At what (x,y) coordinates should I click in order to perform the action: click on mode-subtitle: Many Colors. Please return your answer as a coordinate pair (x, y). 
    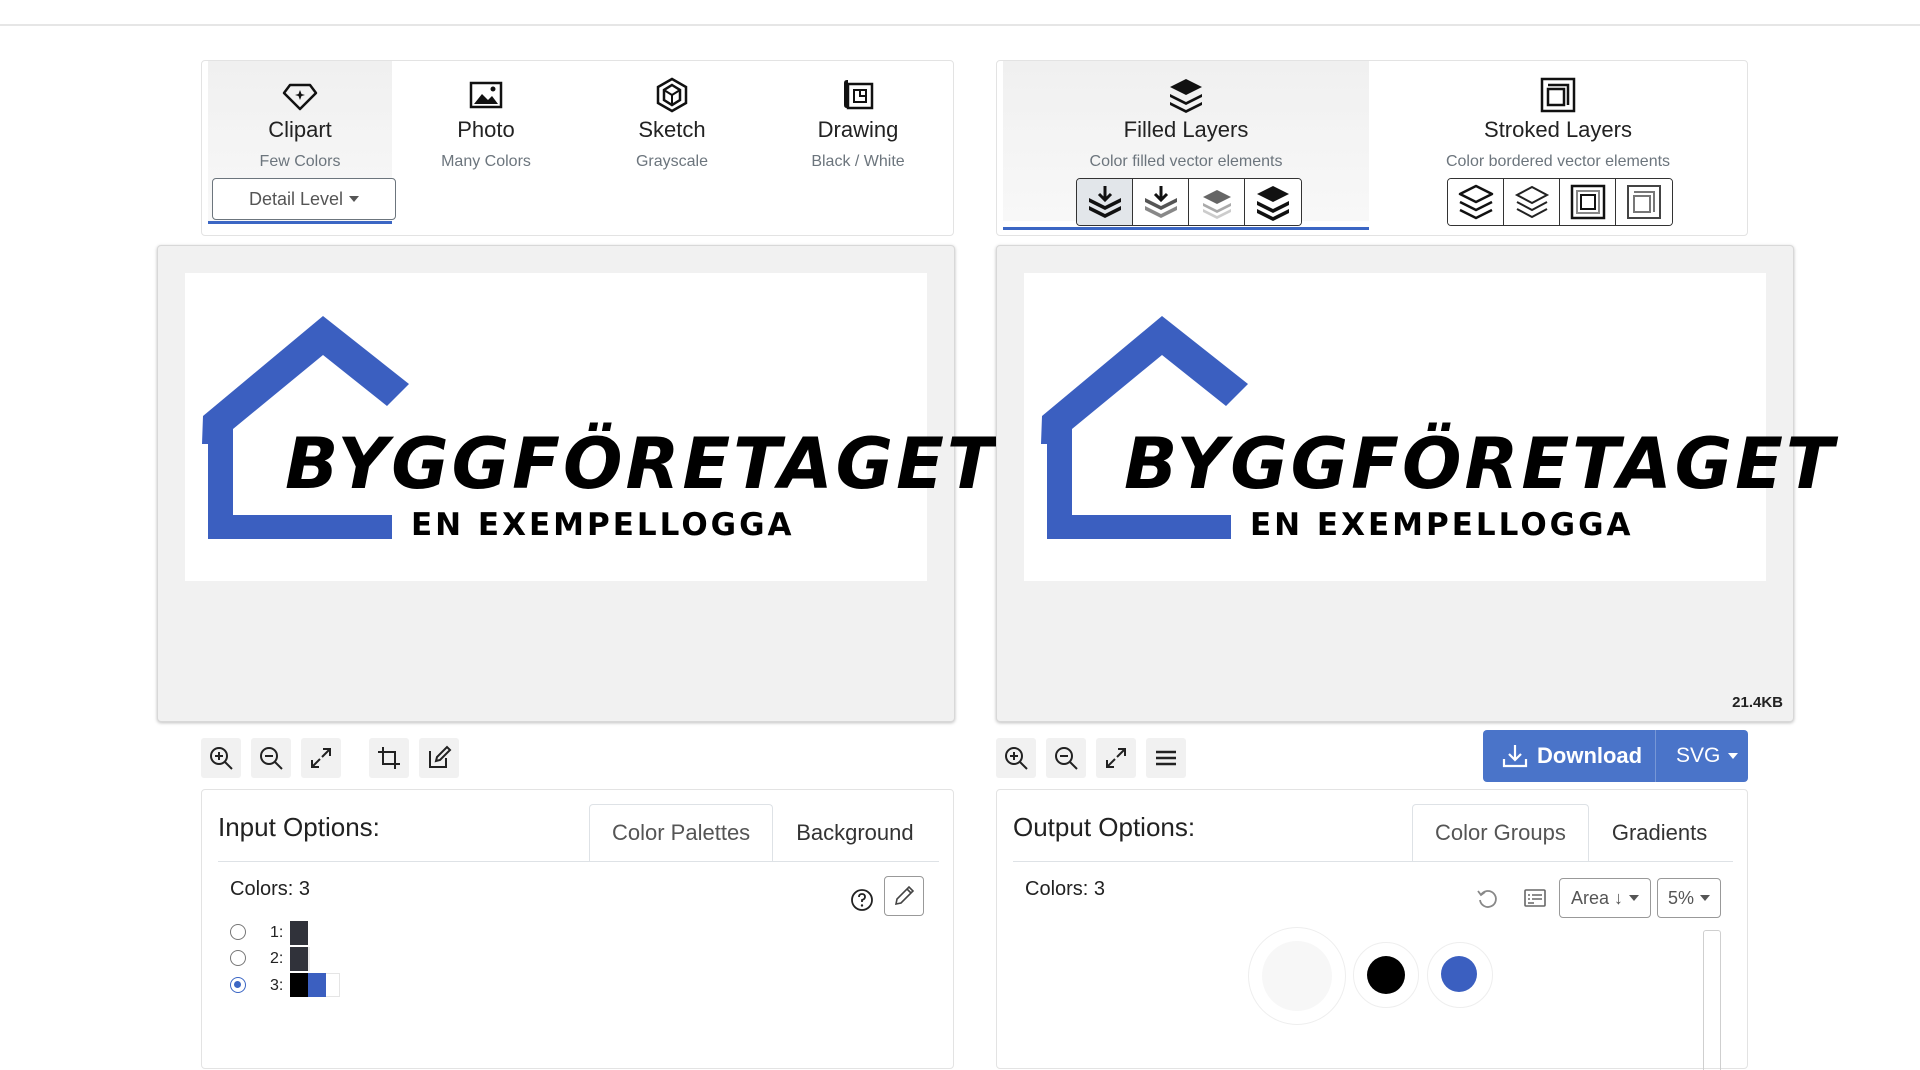
    Looking at the image, I should click on (486, 161).